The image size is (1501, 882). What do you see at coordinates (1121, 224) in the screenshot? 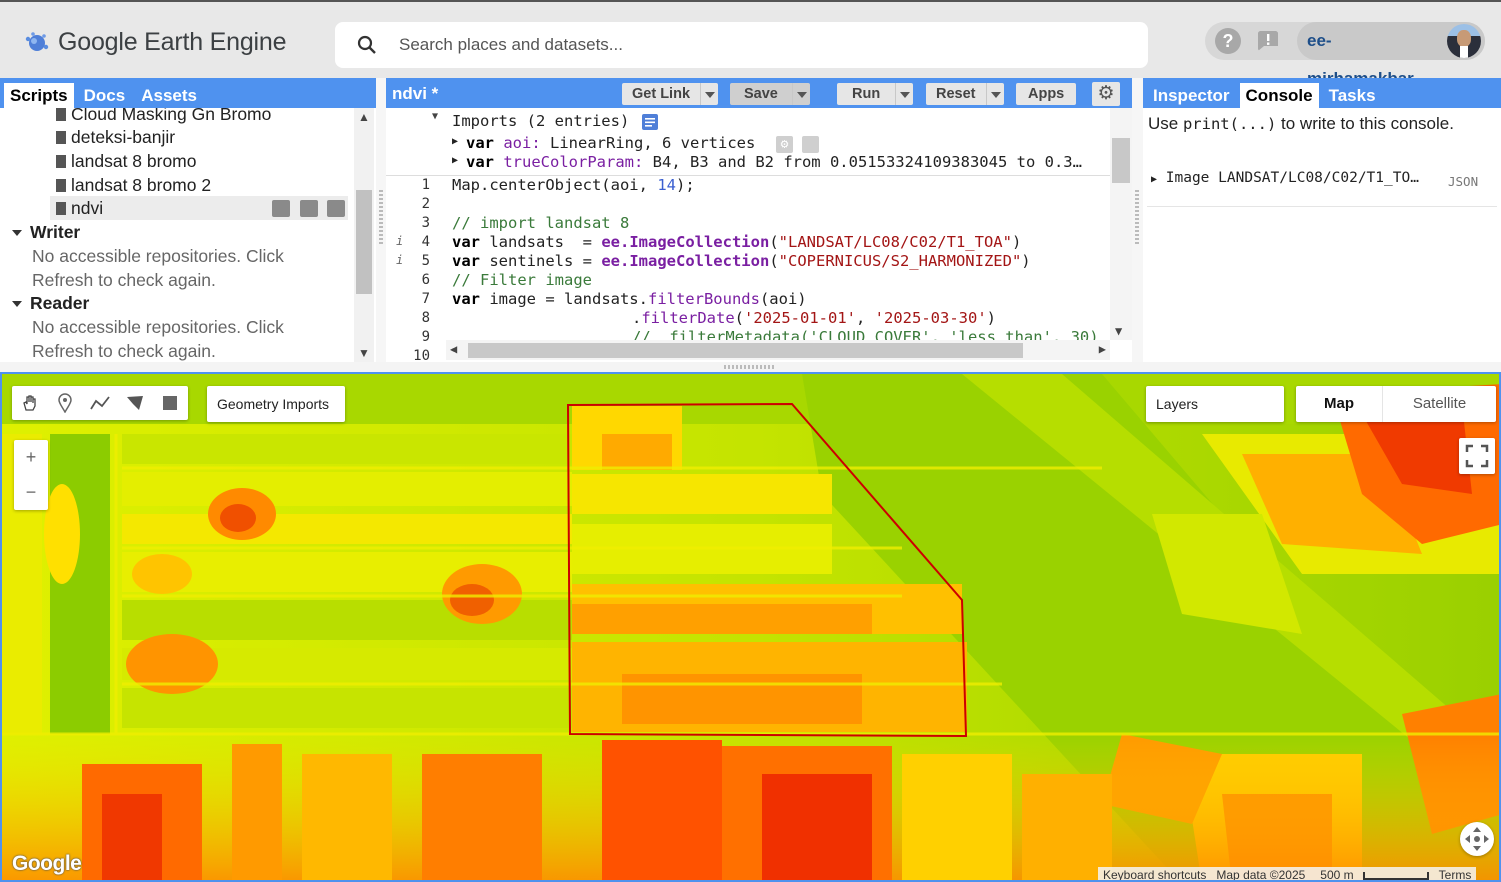
I see `editor-vertical-scrollbar: ▼` at bounding box center [1121, 224].